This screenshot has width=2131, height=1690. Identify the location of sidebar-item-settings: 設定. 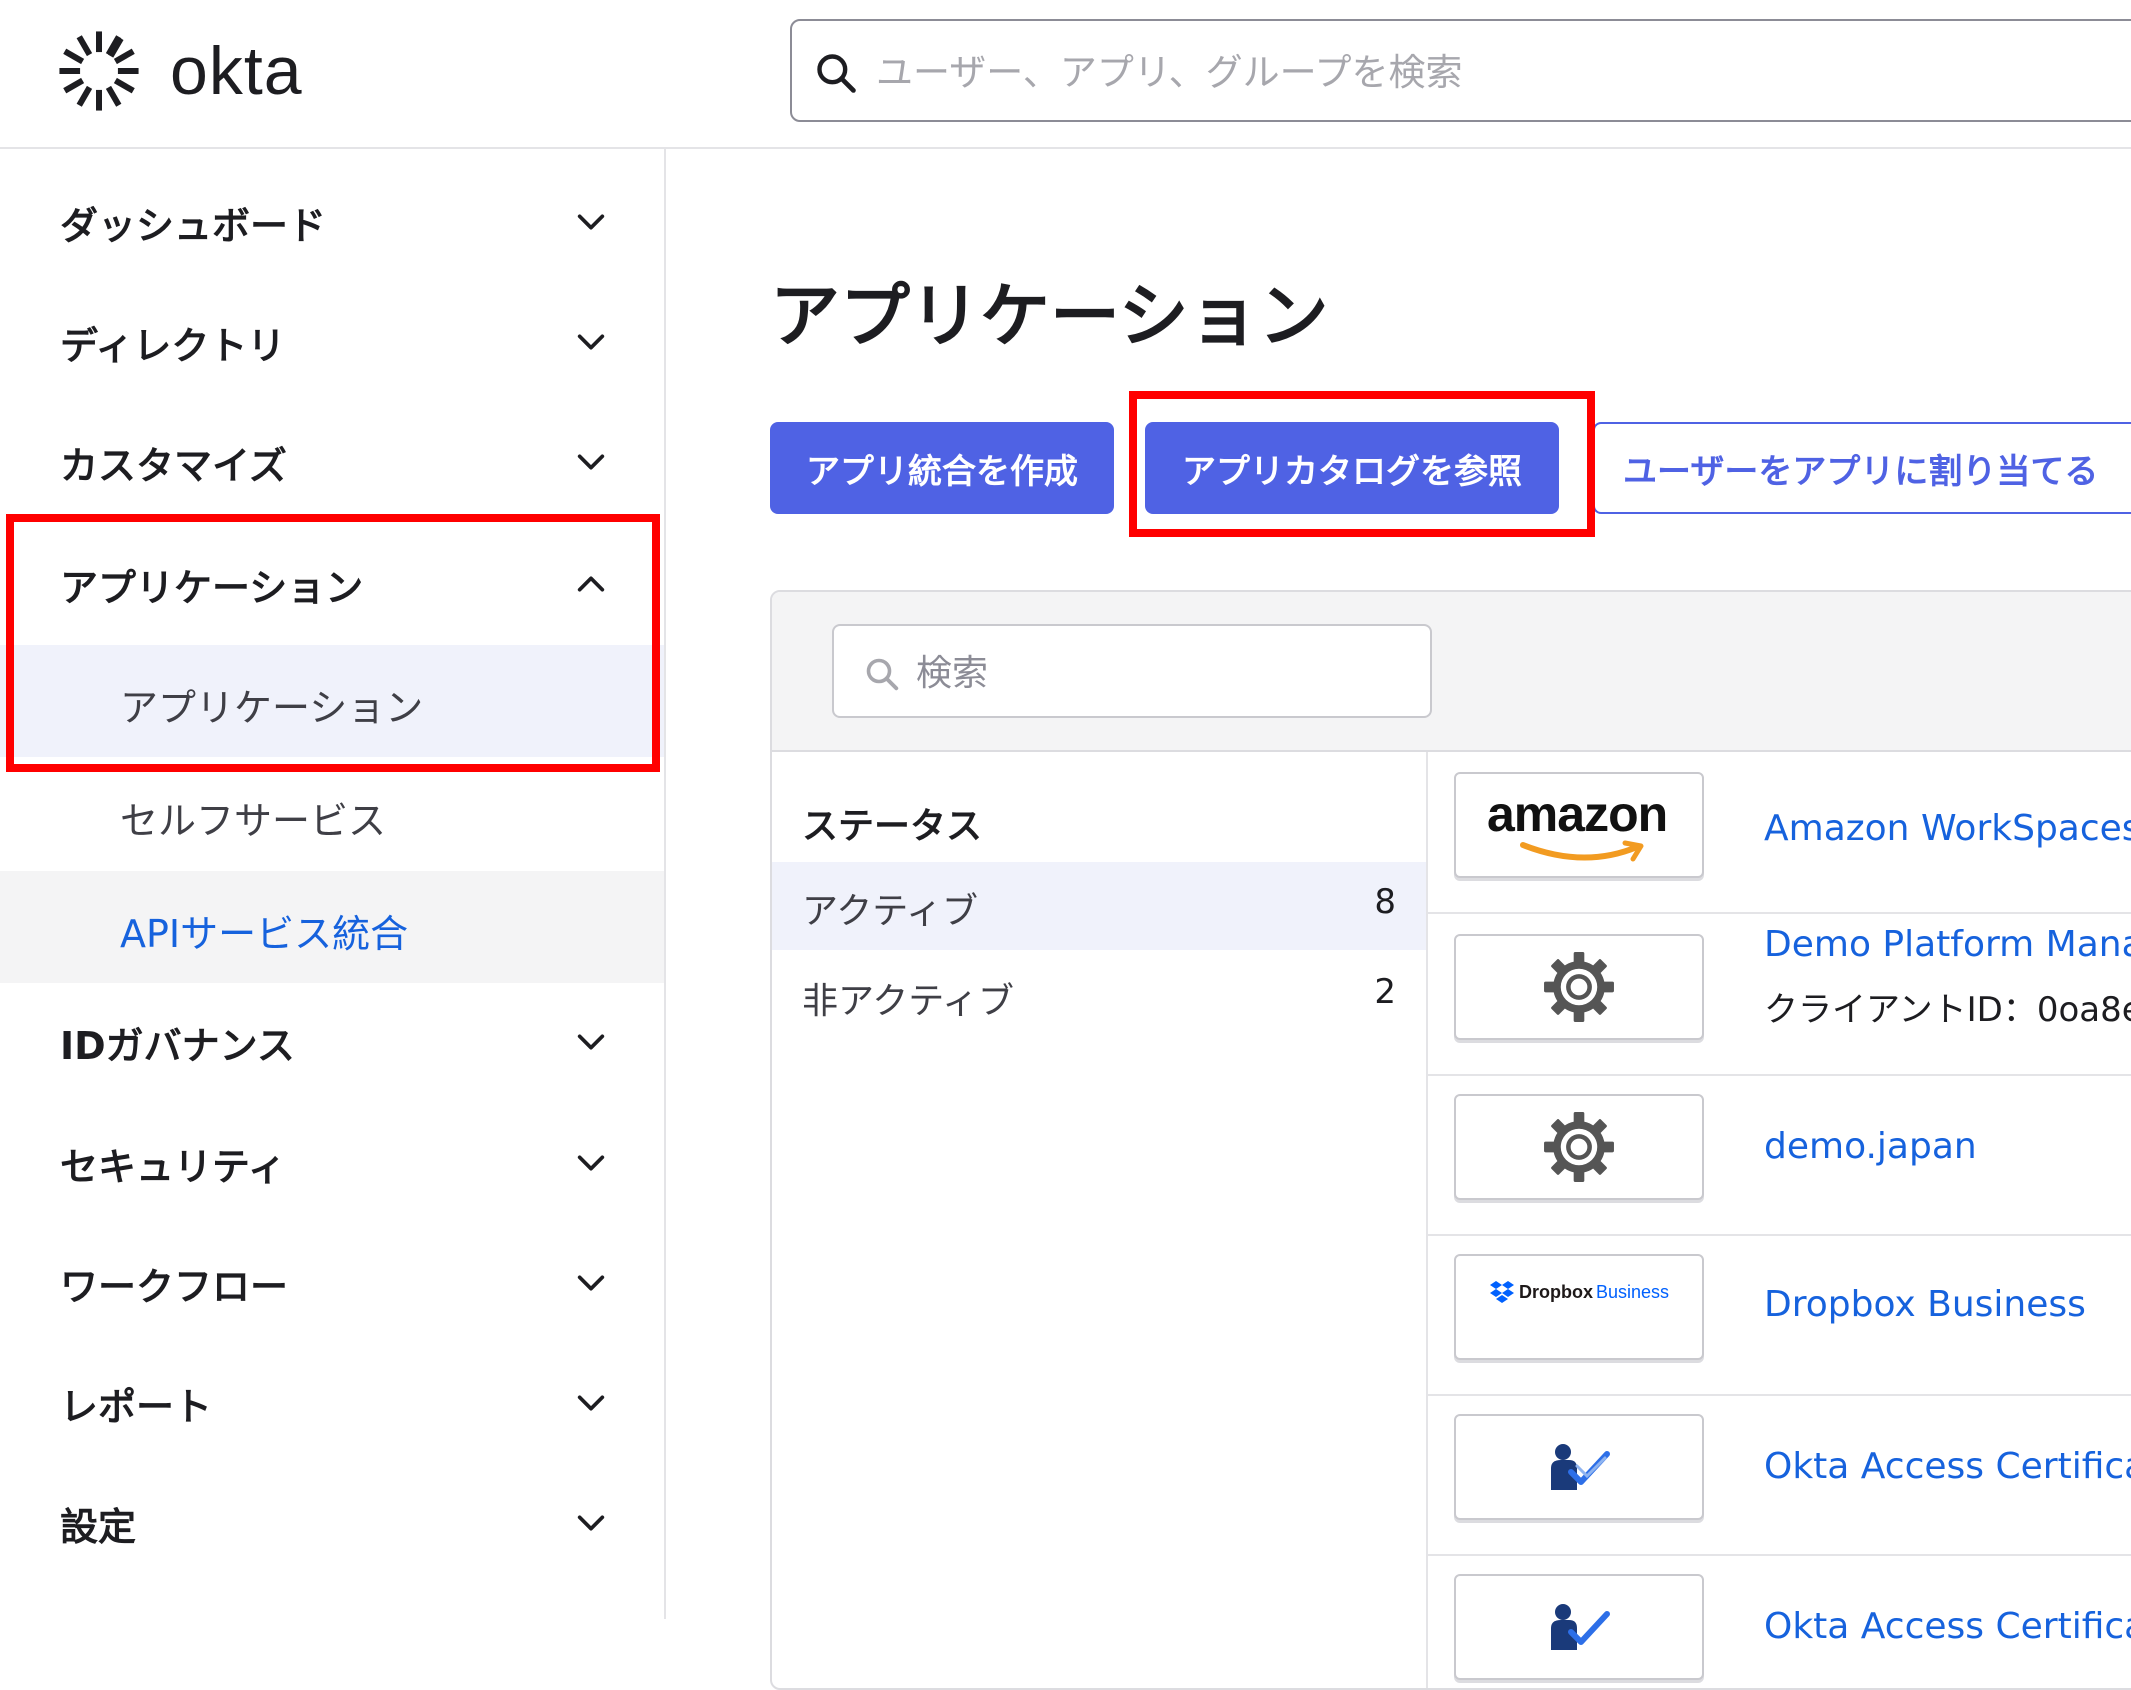
(332, 1524).